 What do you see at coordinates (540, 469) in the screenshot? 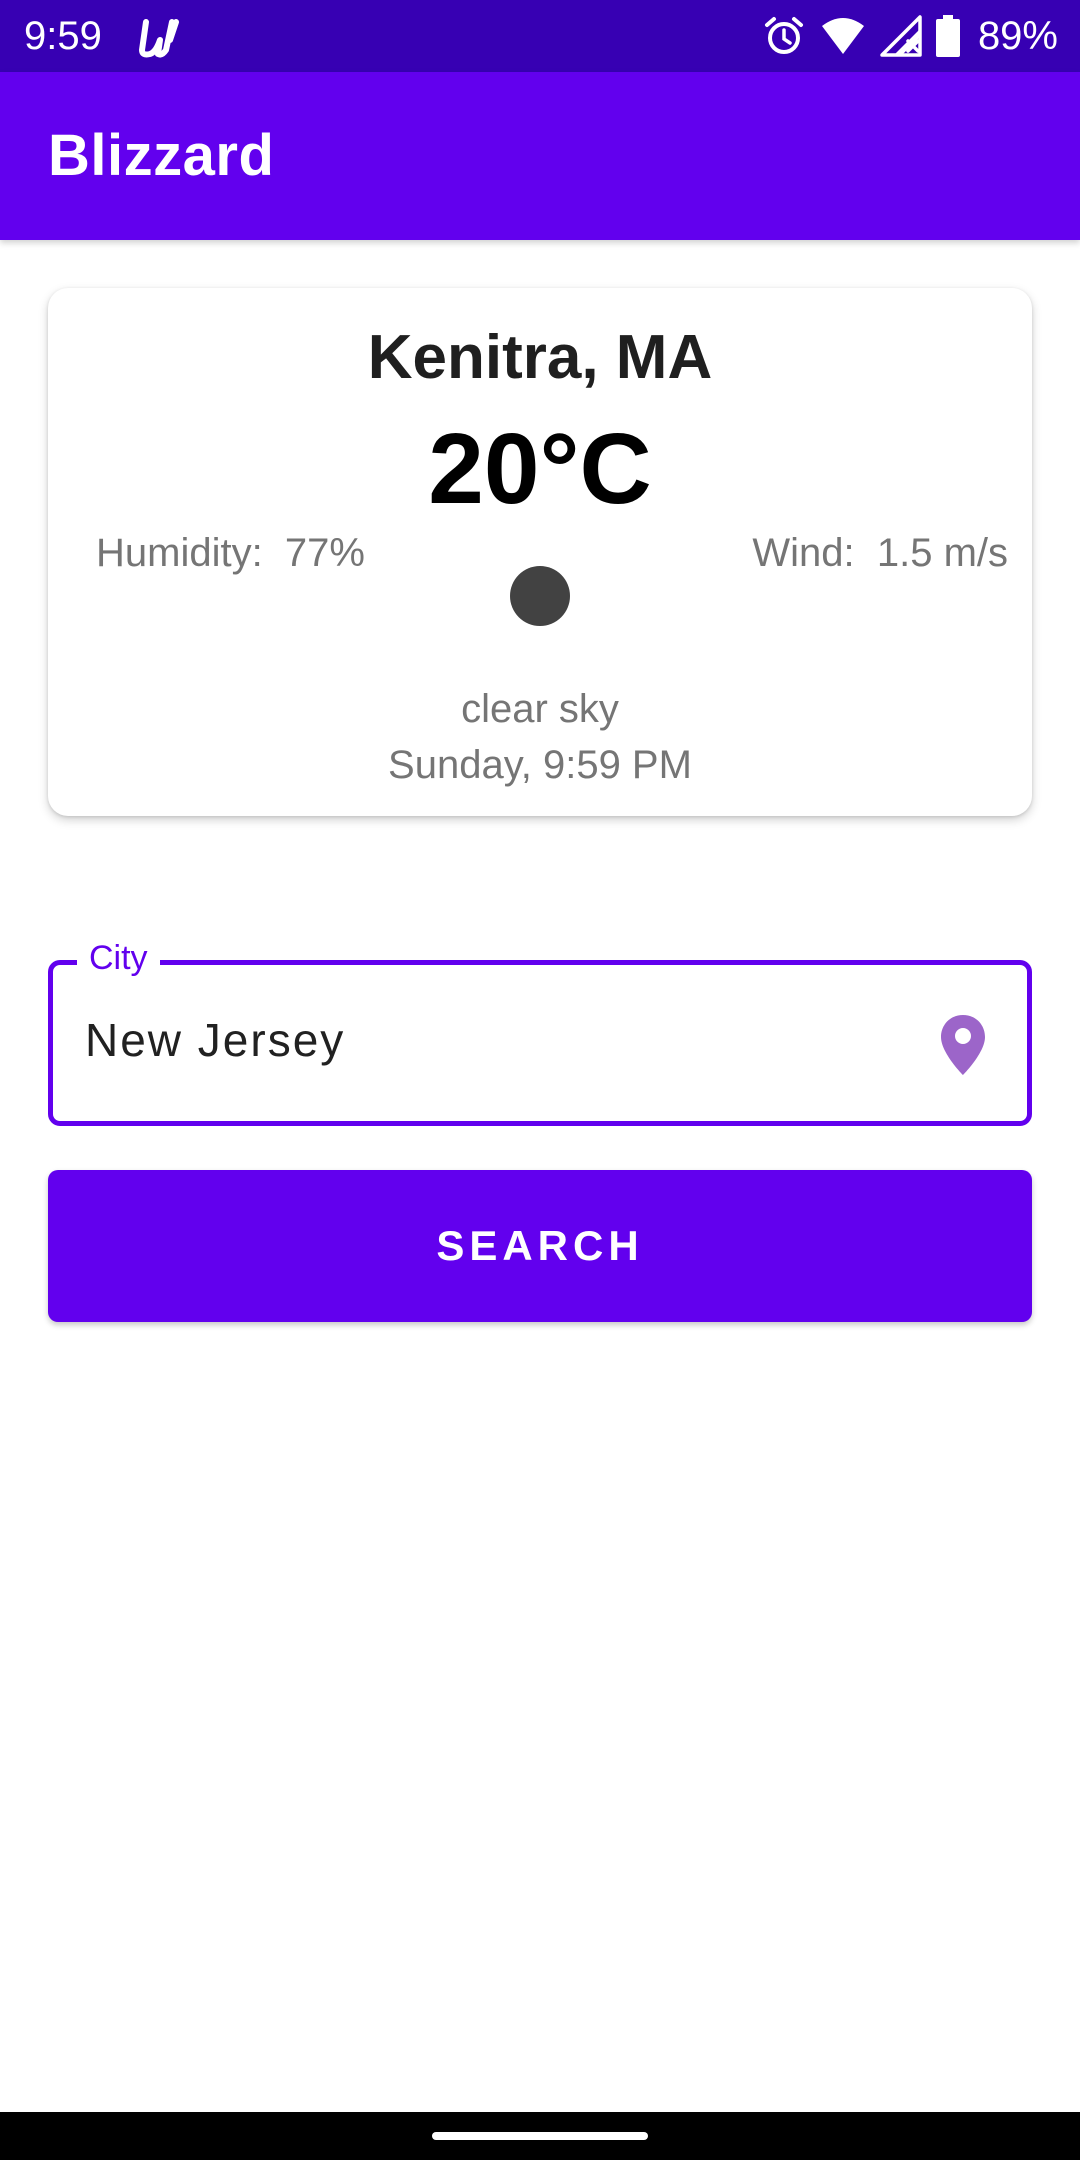
I see `temperature: 20°C` at bounding box center [540, 469].